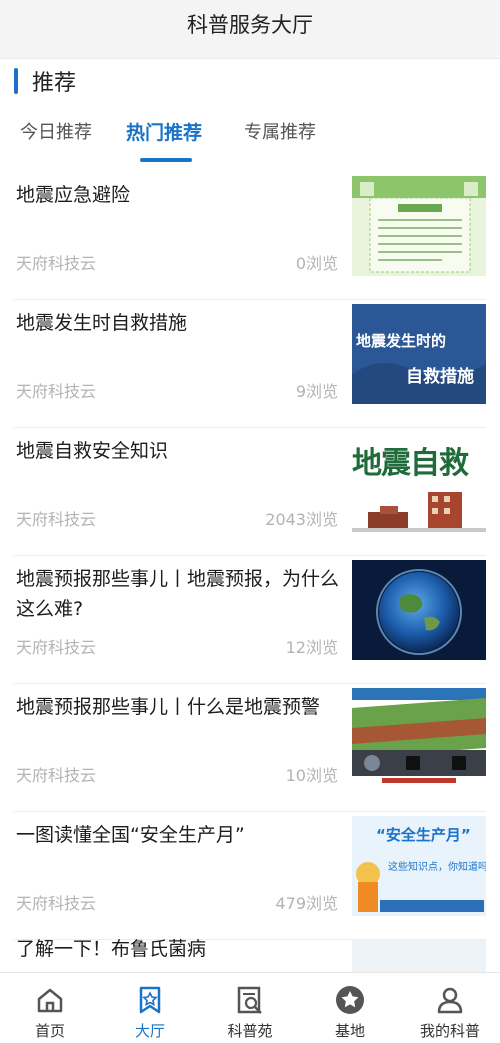 This screenshot has width=500, height=1043. What do you see at coordinates (250, 364) in the screenshot?
I see `list-item: 地震发生时自救措施 天府科技云 9浏览 地震发生时的 自救措施` at bounding box center [250, 364].